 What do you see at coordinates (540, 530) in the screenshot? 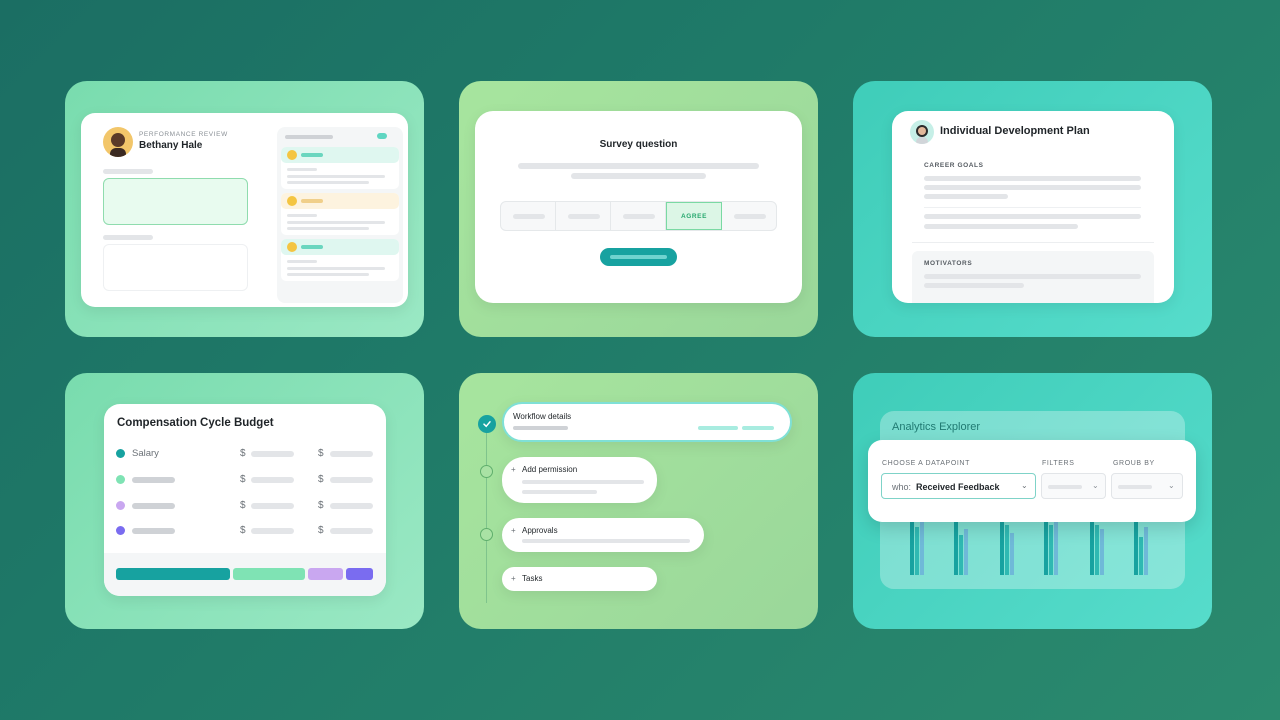
I see `step-label: Approvals` at bounding box center [540, 530].